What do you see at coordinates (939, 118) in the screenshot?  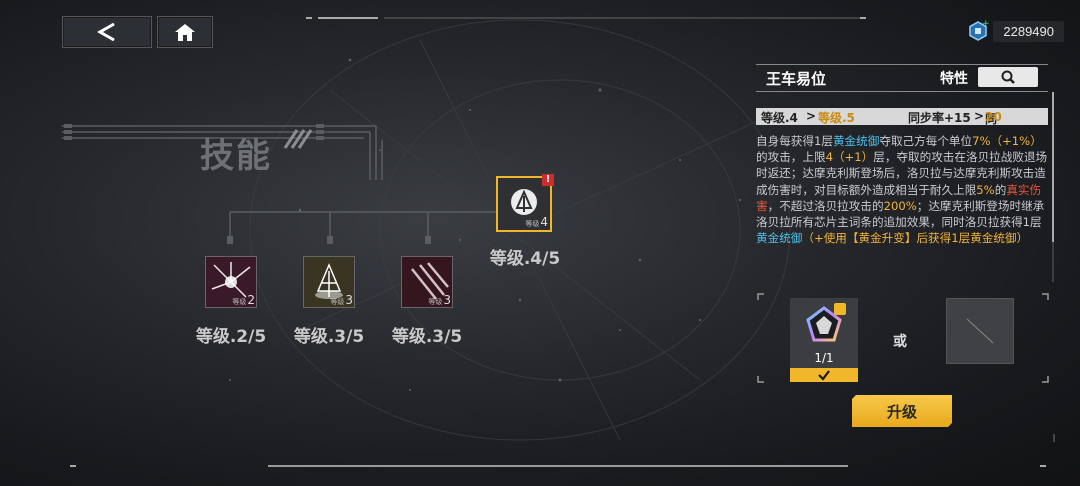 I see `sync-from: 同步率+15` at bounding box center [939, 118].